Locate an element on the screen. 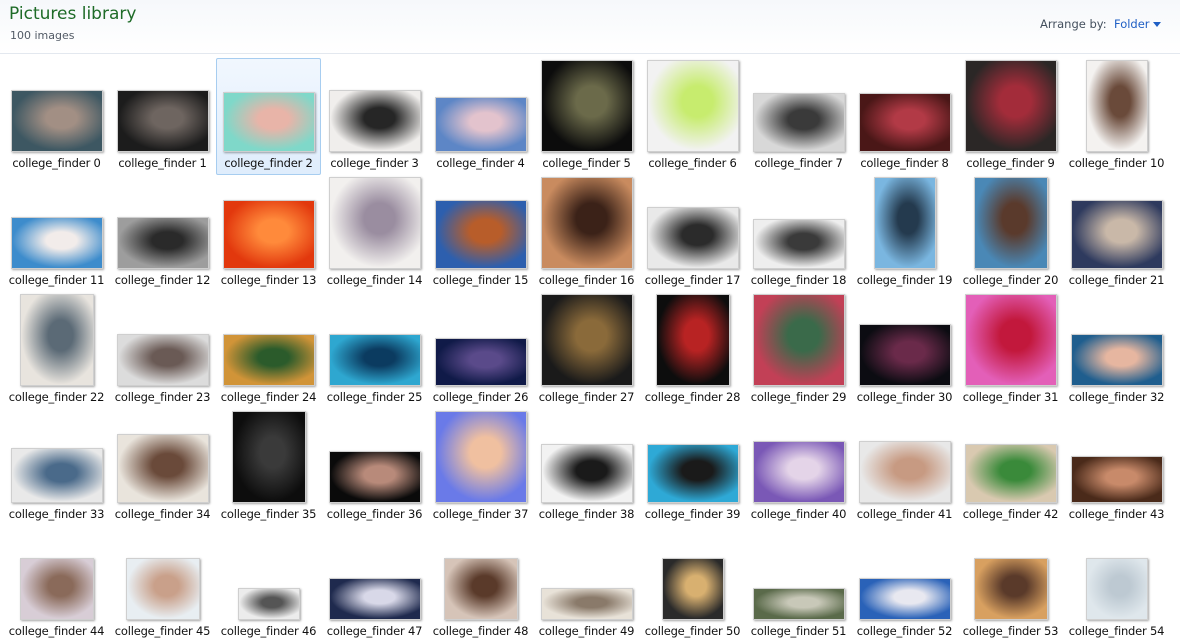  thumbnail-item: college_finder 14 is located at coordinates (374, 233).